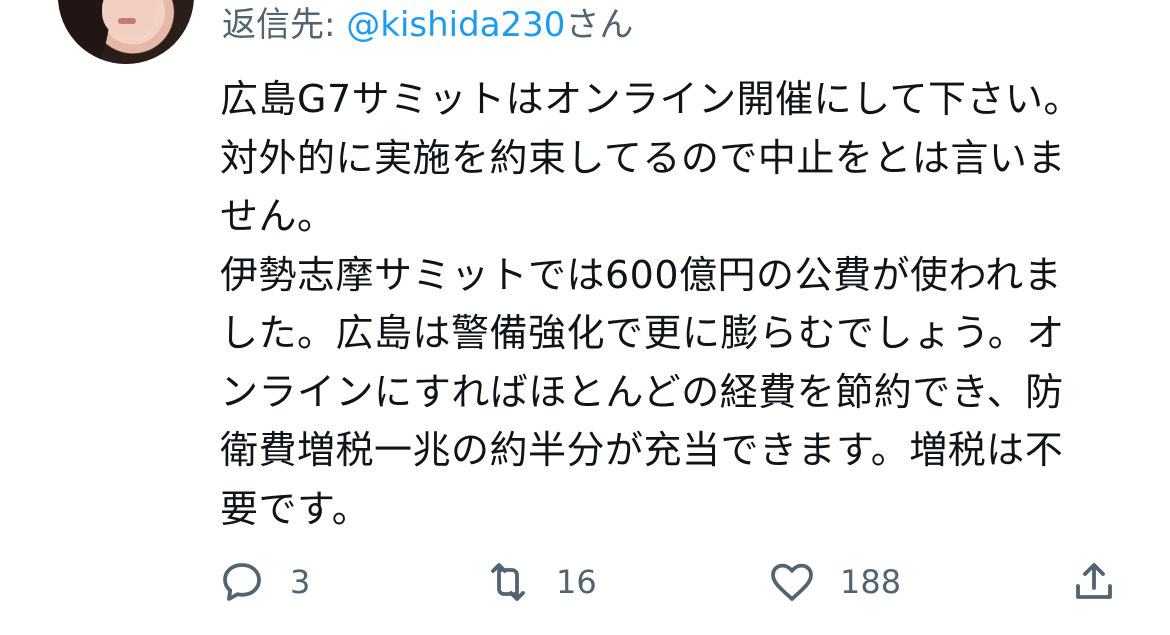 The width and height of the screenshot is (1170, 635). I want to click on reply-to-header: 返信先: @kishida230さん, so click(427, 25).